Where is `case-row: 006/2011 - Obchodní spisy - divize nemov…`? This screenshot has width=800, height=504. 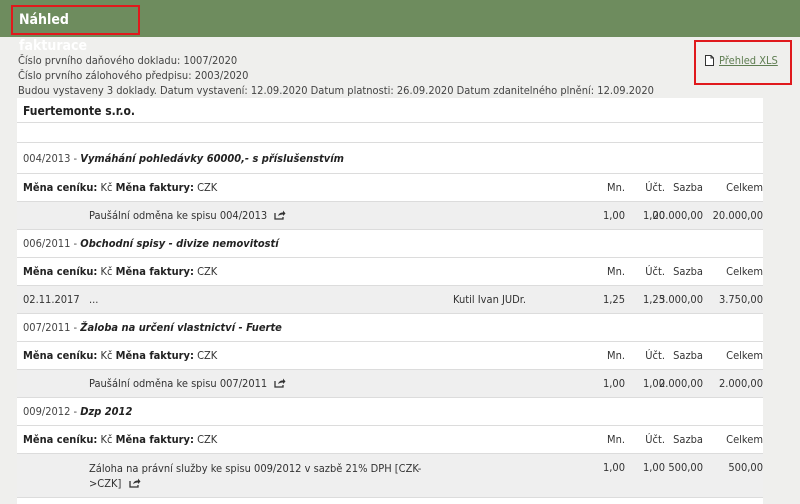 case-row: 006/2011 - Obchodní spisy - divize nemov… is located at coordinates (390, 244).